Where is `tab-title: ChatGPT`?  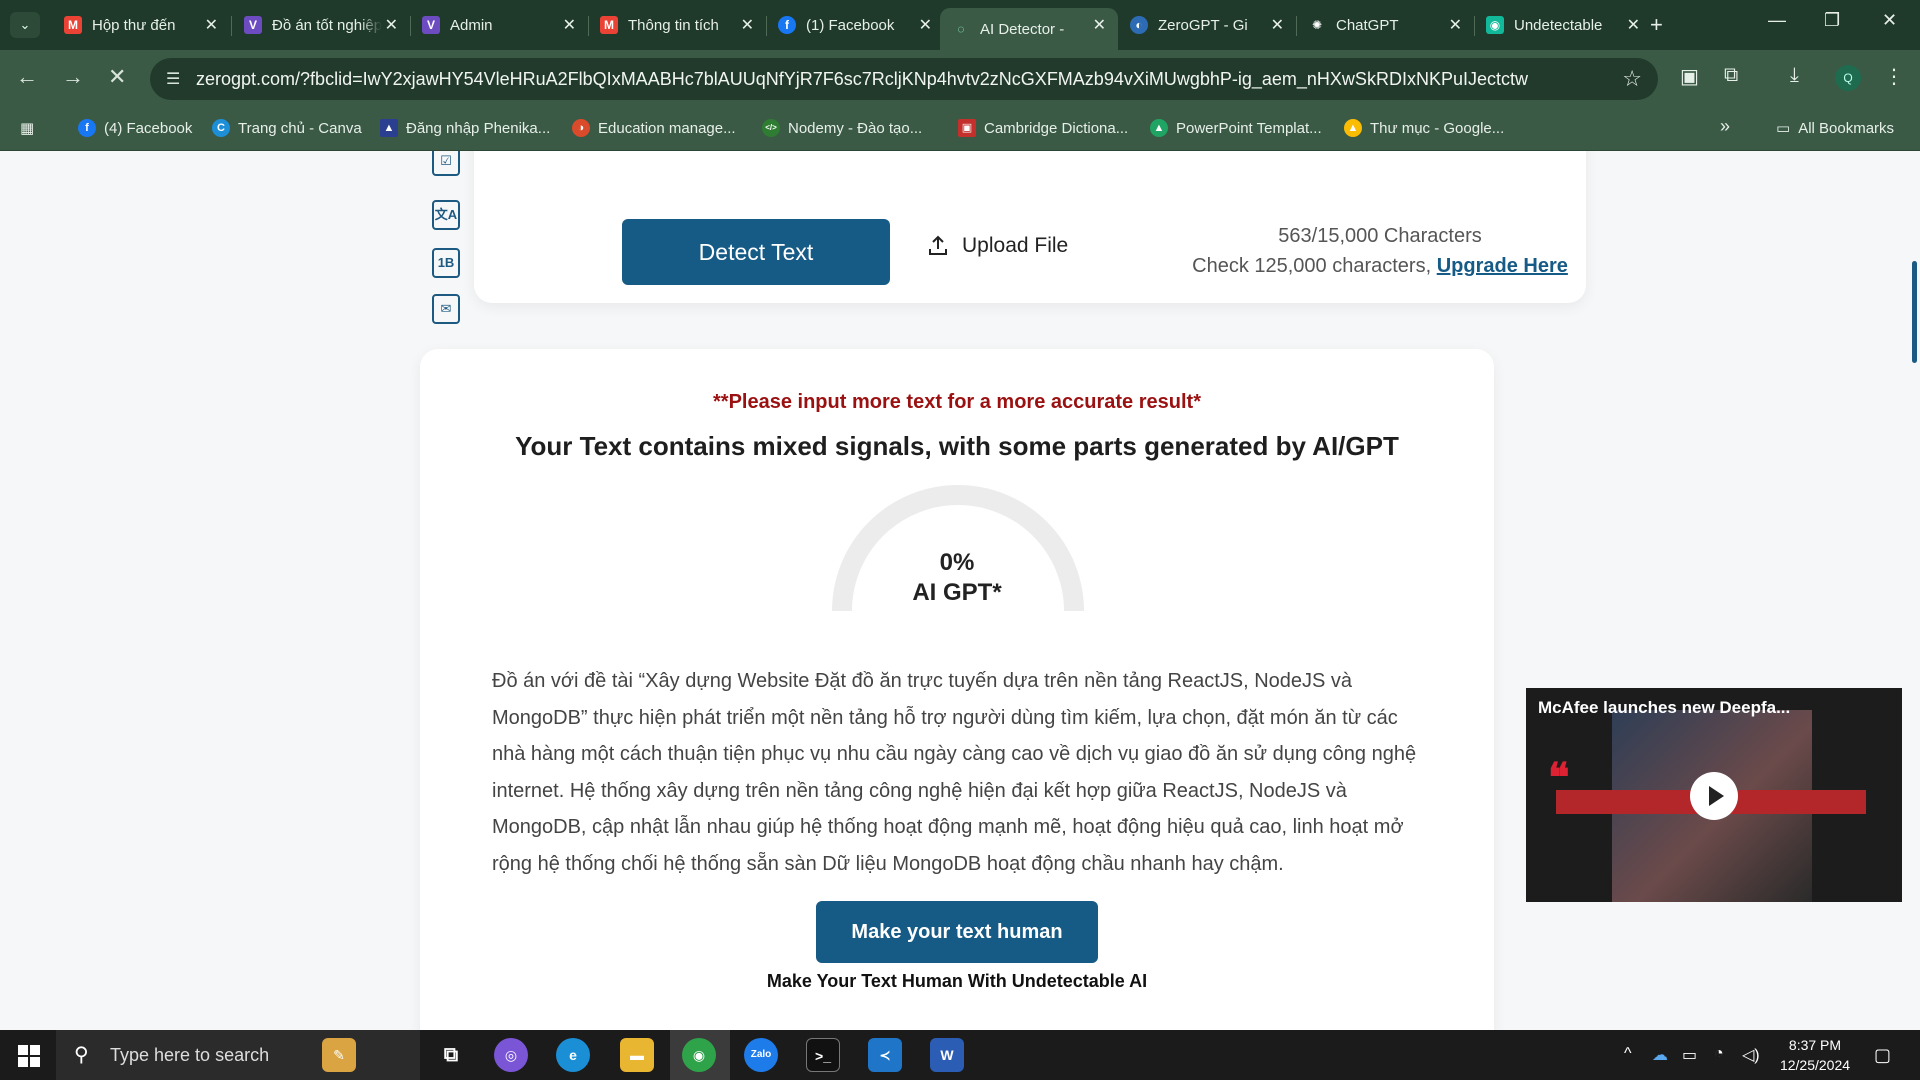
tab-title: ChatGPT is located at coordinates (1367, 25).